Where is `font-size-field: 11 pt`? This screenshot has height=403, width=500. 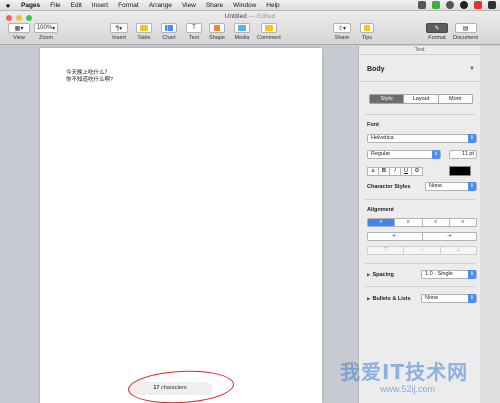
font-size-field: 11 pt is located at coordinates (463, 154).